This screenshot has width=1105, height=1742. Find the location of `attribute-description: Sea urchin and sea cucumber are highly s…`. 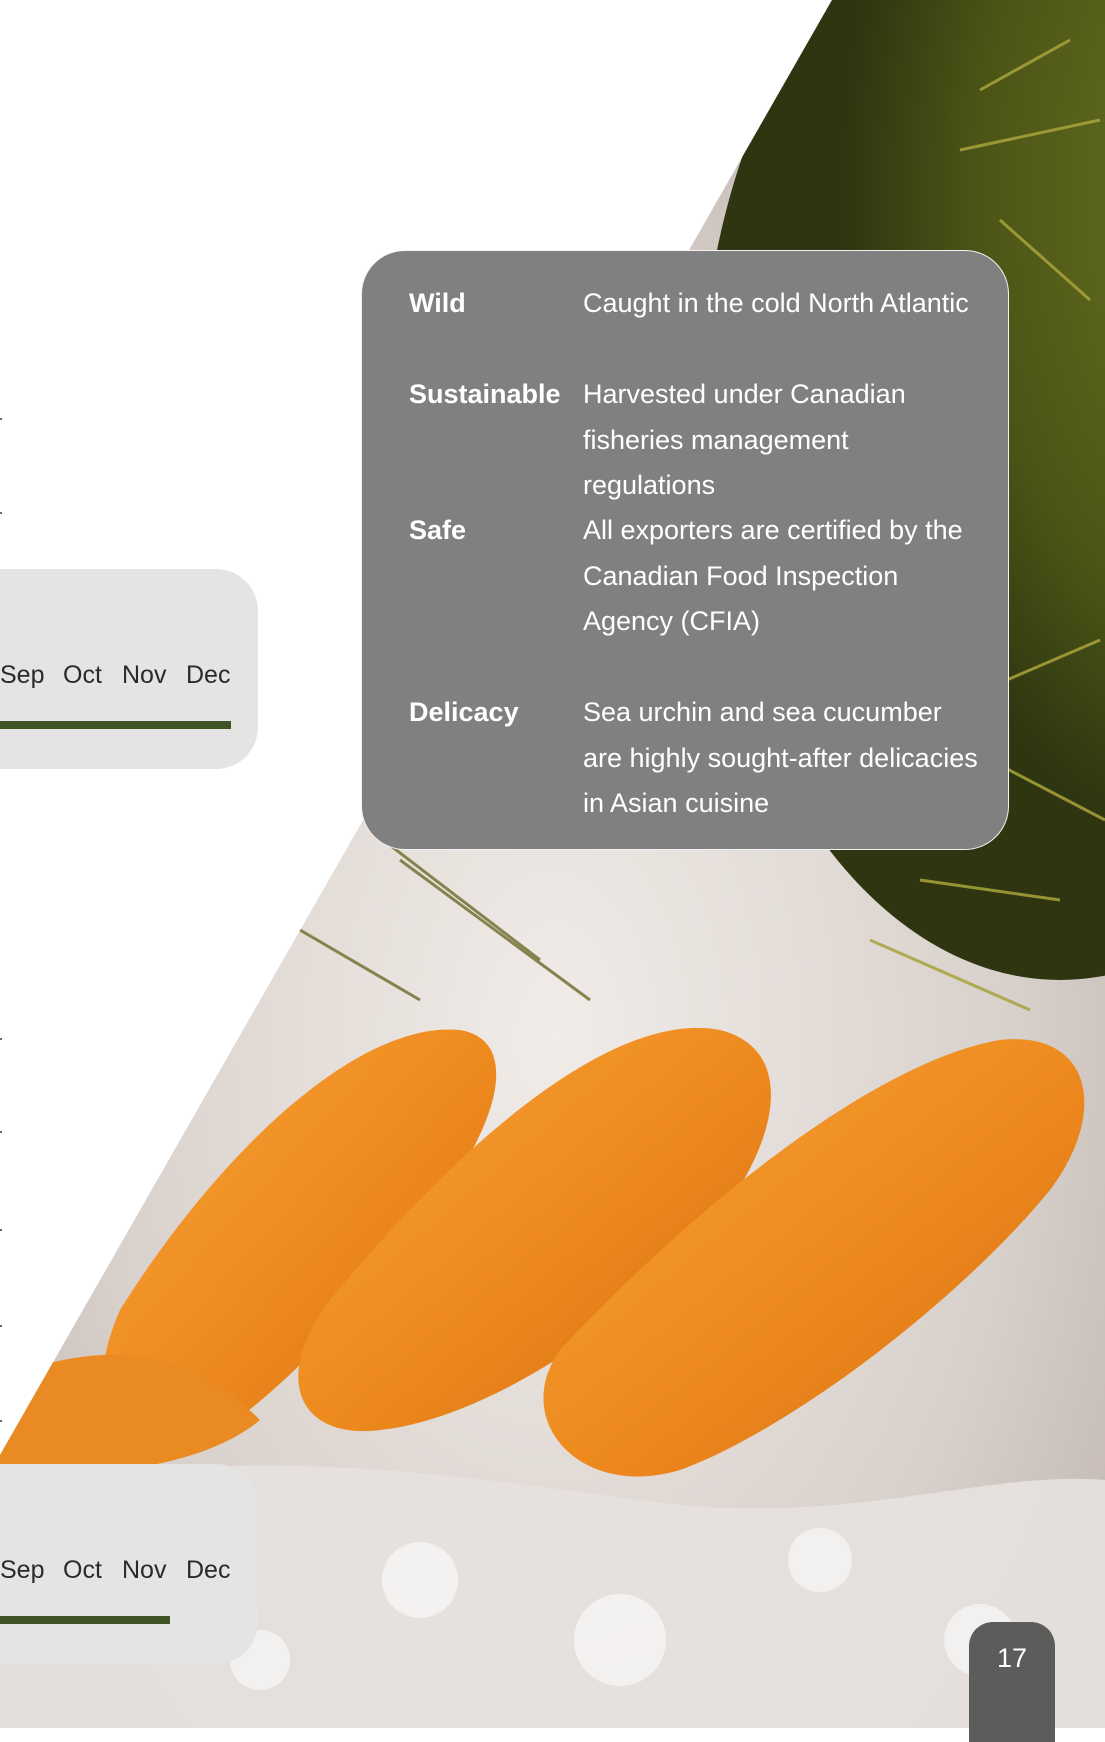

attribute-description: Sea urchin and sea cucumber are highly s… is located at coordinates (780, 757).